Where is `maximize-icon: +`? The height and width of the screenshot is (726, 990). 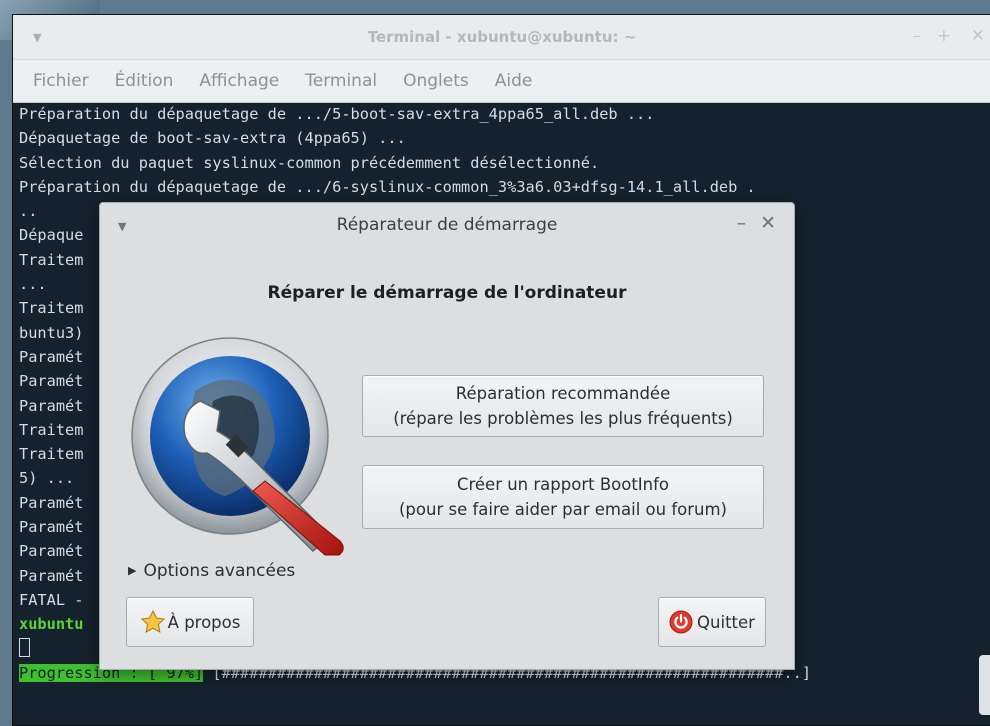
maximize-icon: + is located at coordinates (944, 36).